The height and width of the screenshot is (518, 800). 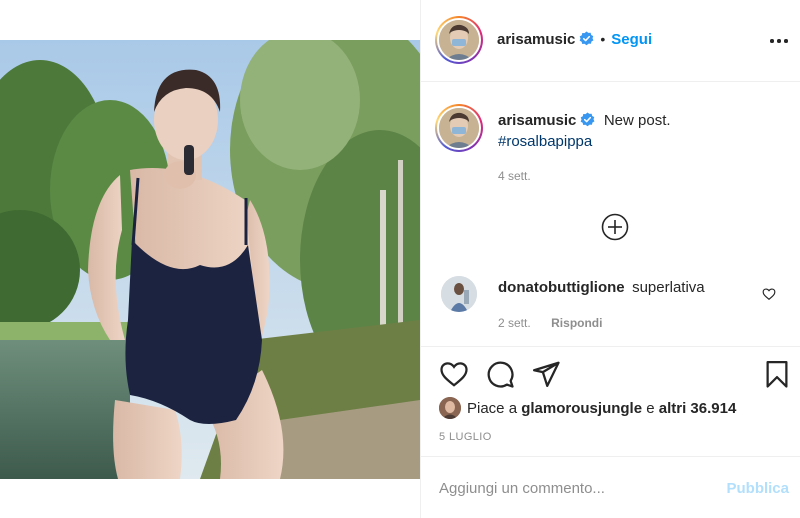 What do you see at coordinates (631, 39) in the screenshot?
I see `follow-button: Segui` at bounding box center [631, 39].